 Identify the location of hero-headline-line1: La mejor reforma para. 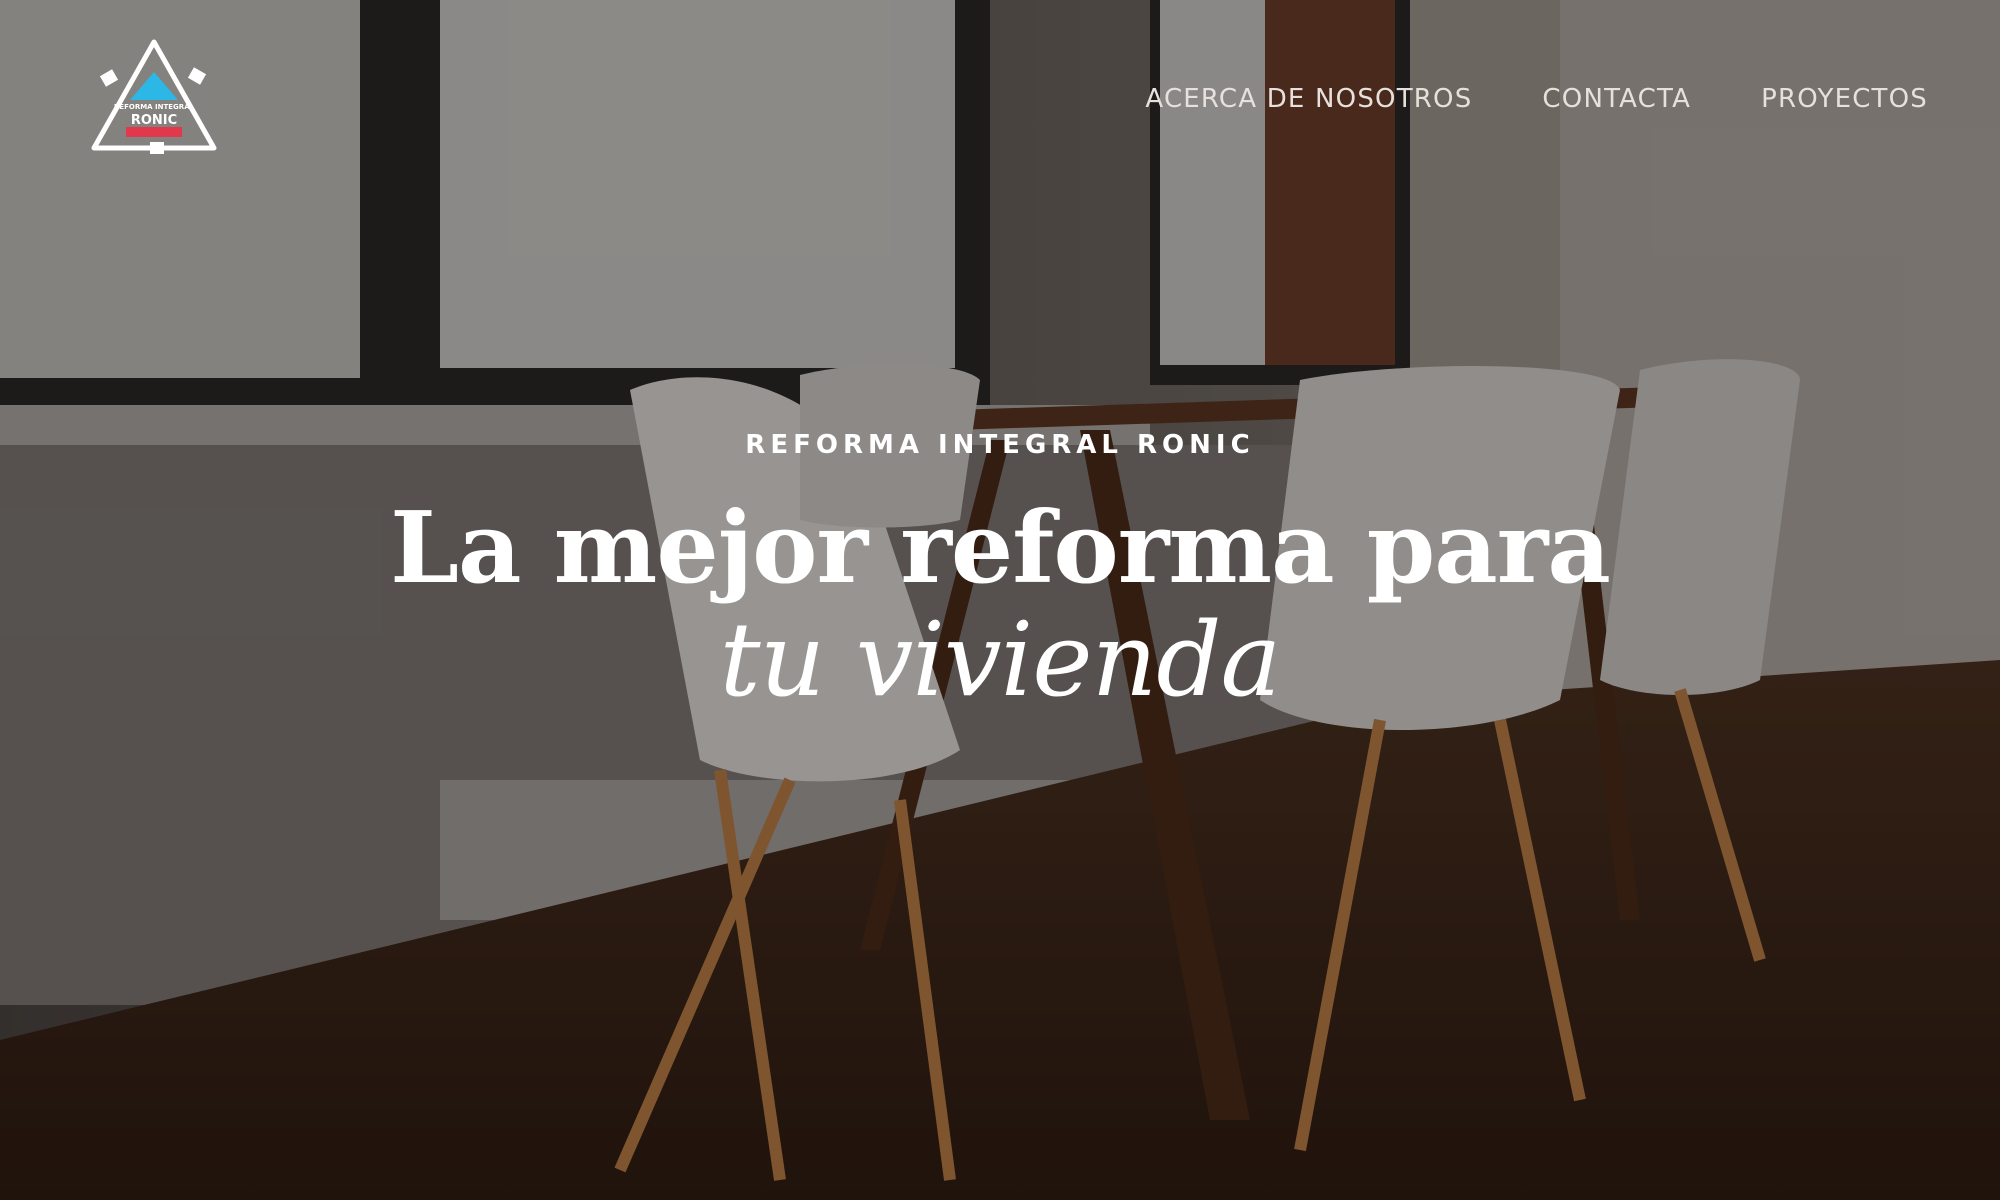
(1000, 548).